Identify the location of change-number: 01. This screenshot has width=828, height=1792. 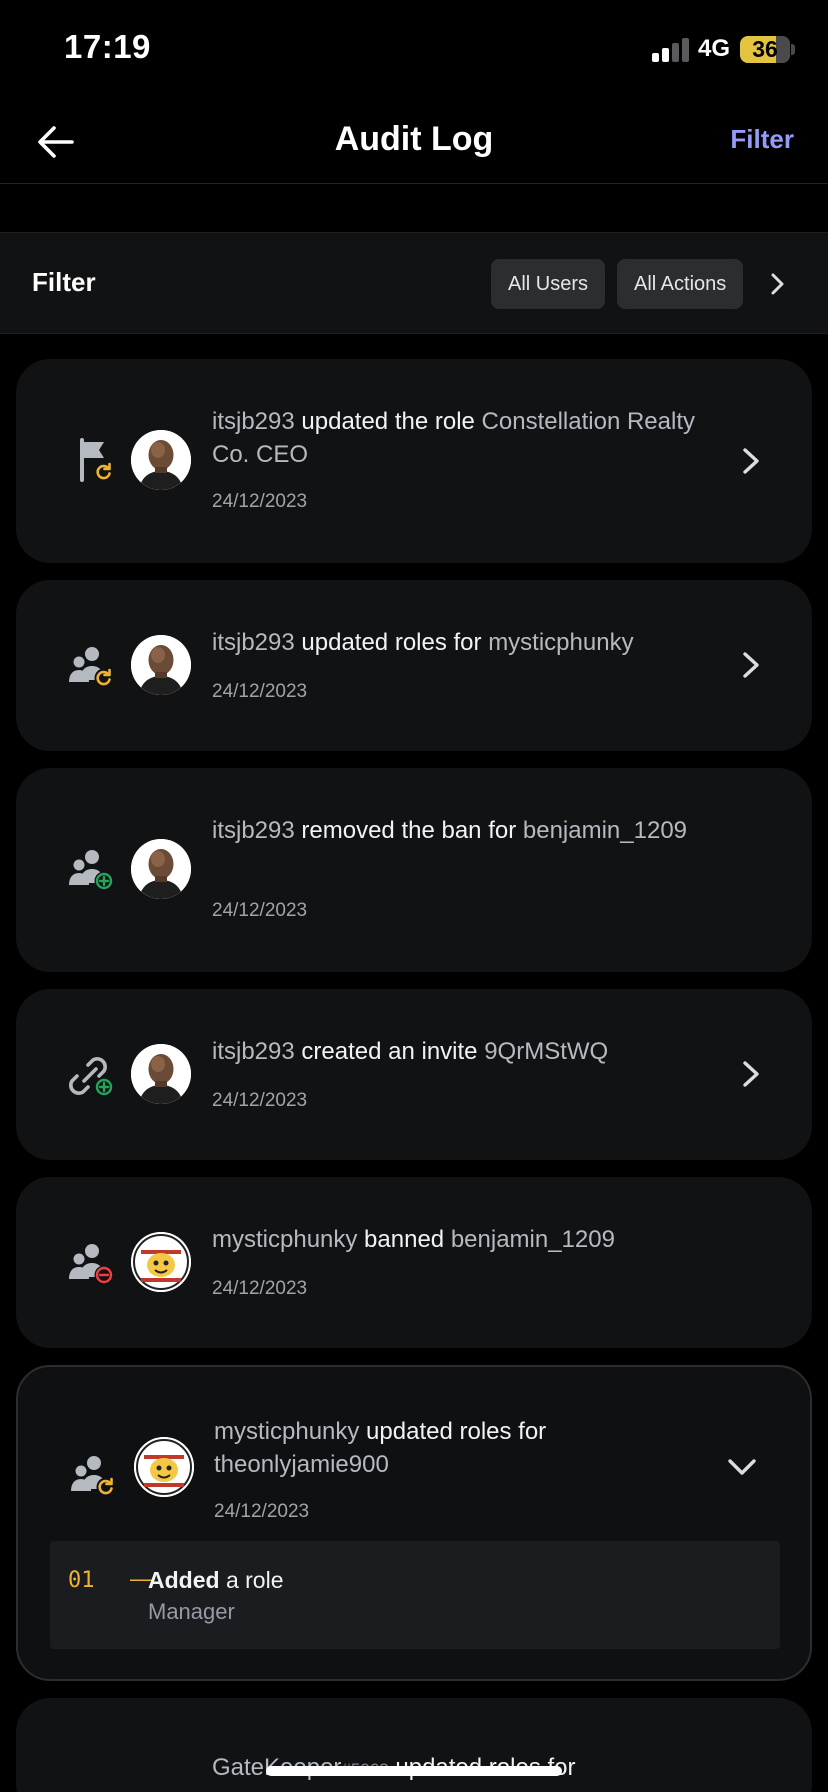
(81, 1580).